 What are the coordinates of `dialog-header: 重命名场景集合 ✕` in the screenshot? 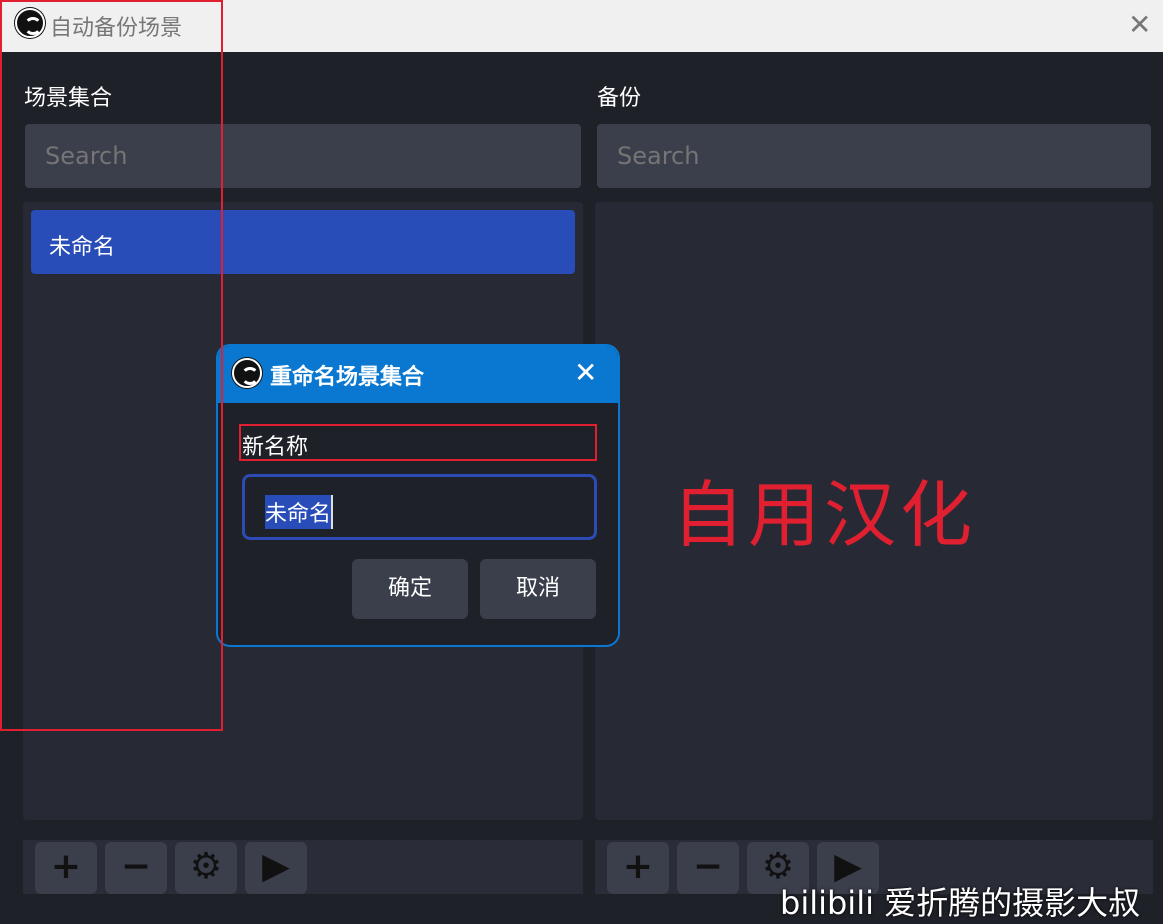 It's located at (418, 374).